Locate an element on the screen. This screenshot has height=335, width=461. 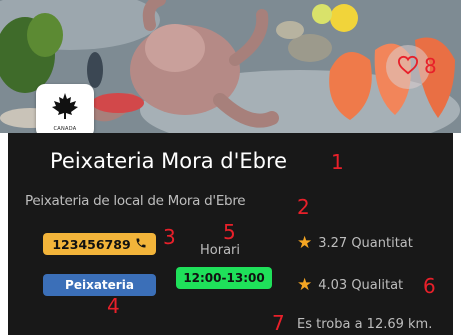
shop-name: Peixateria Mora d'Ebre is located at coordinates (169, 161).